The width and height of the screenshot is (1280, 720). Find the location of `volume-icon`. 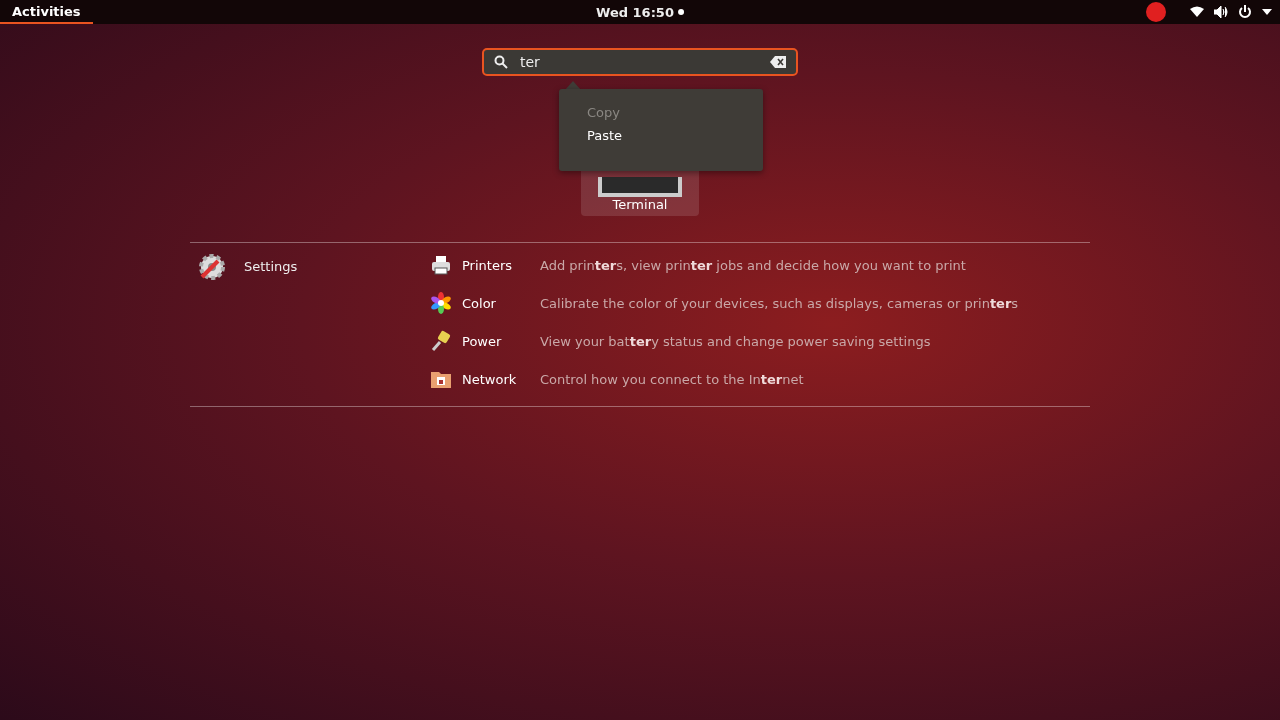

volume-icon is located at coordinates (1221, 12).